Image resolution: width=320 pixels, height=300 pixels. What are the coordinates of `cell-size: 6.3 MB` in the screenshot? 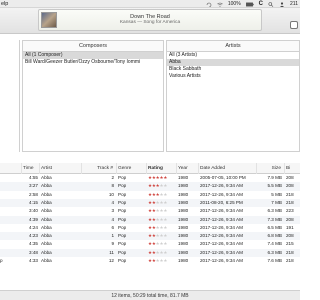 It's located at (274, 252).